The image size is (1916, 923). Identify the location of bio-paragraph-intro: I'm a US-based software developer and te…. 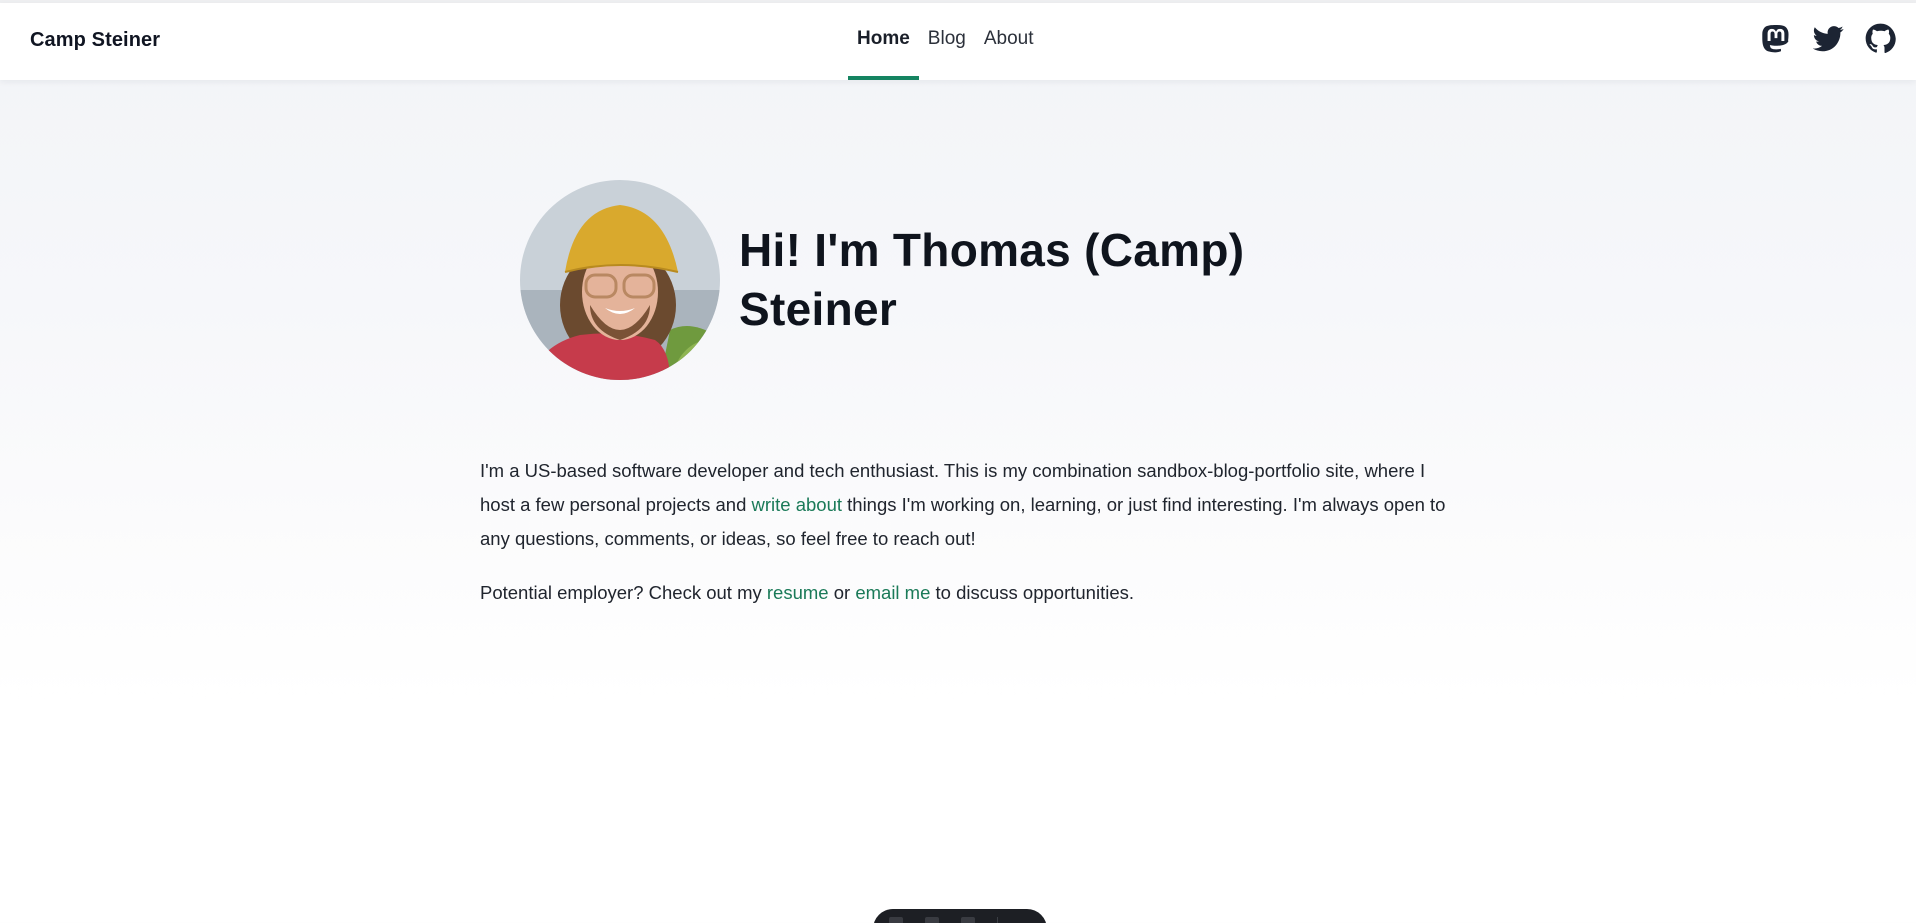
(970, 505).